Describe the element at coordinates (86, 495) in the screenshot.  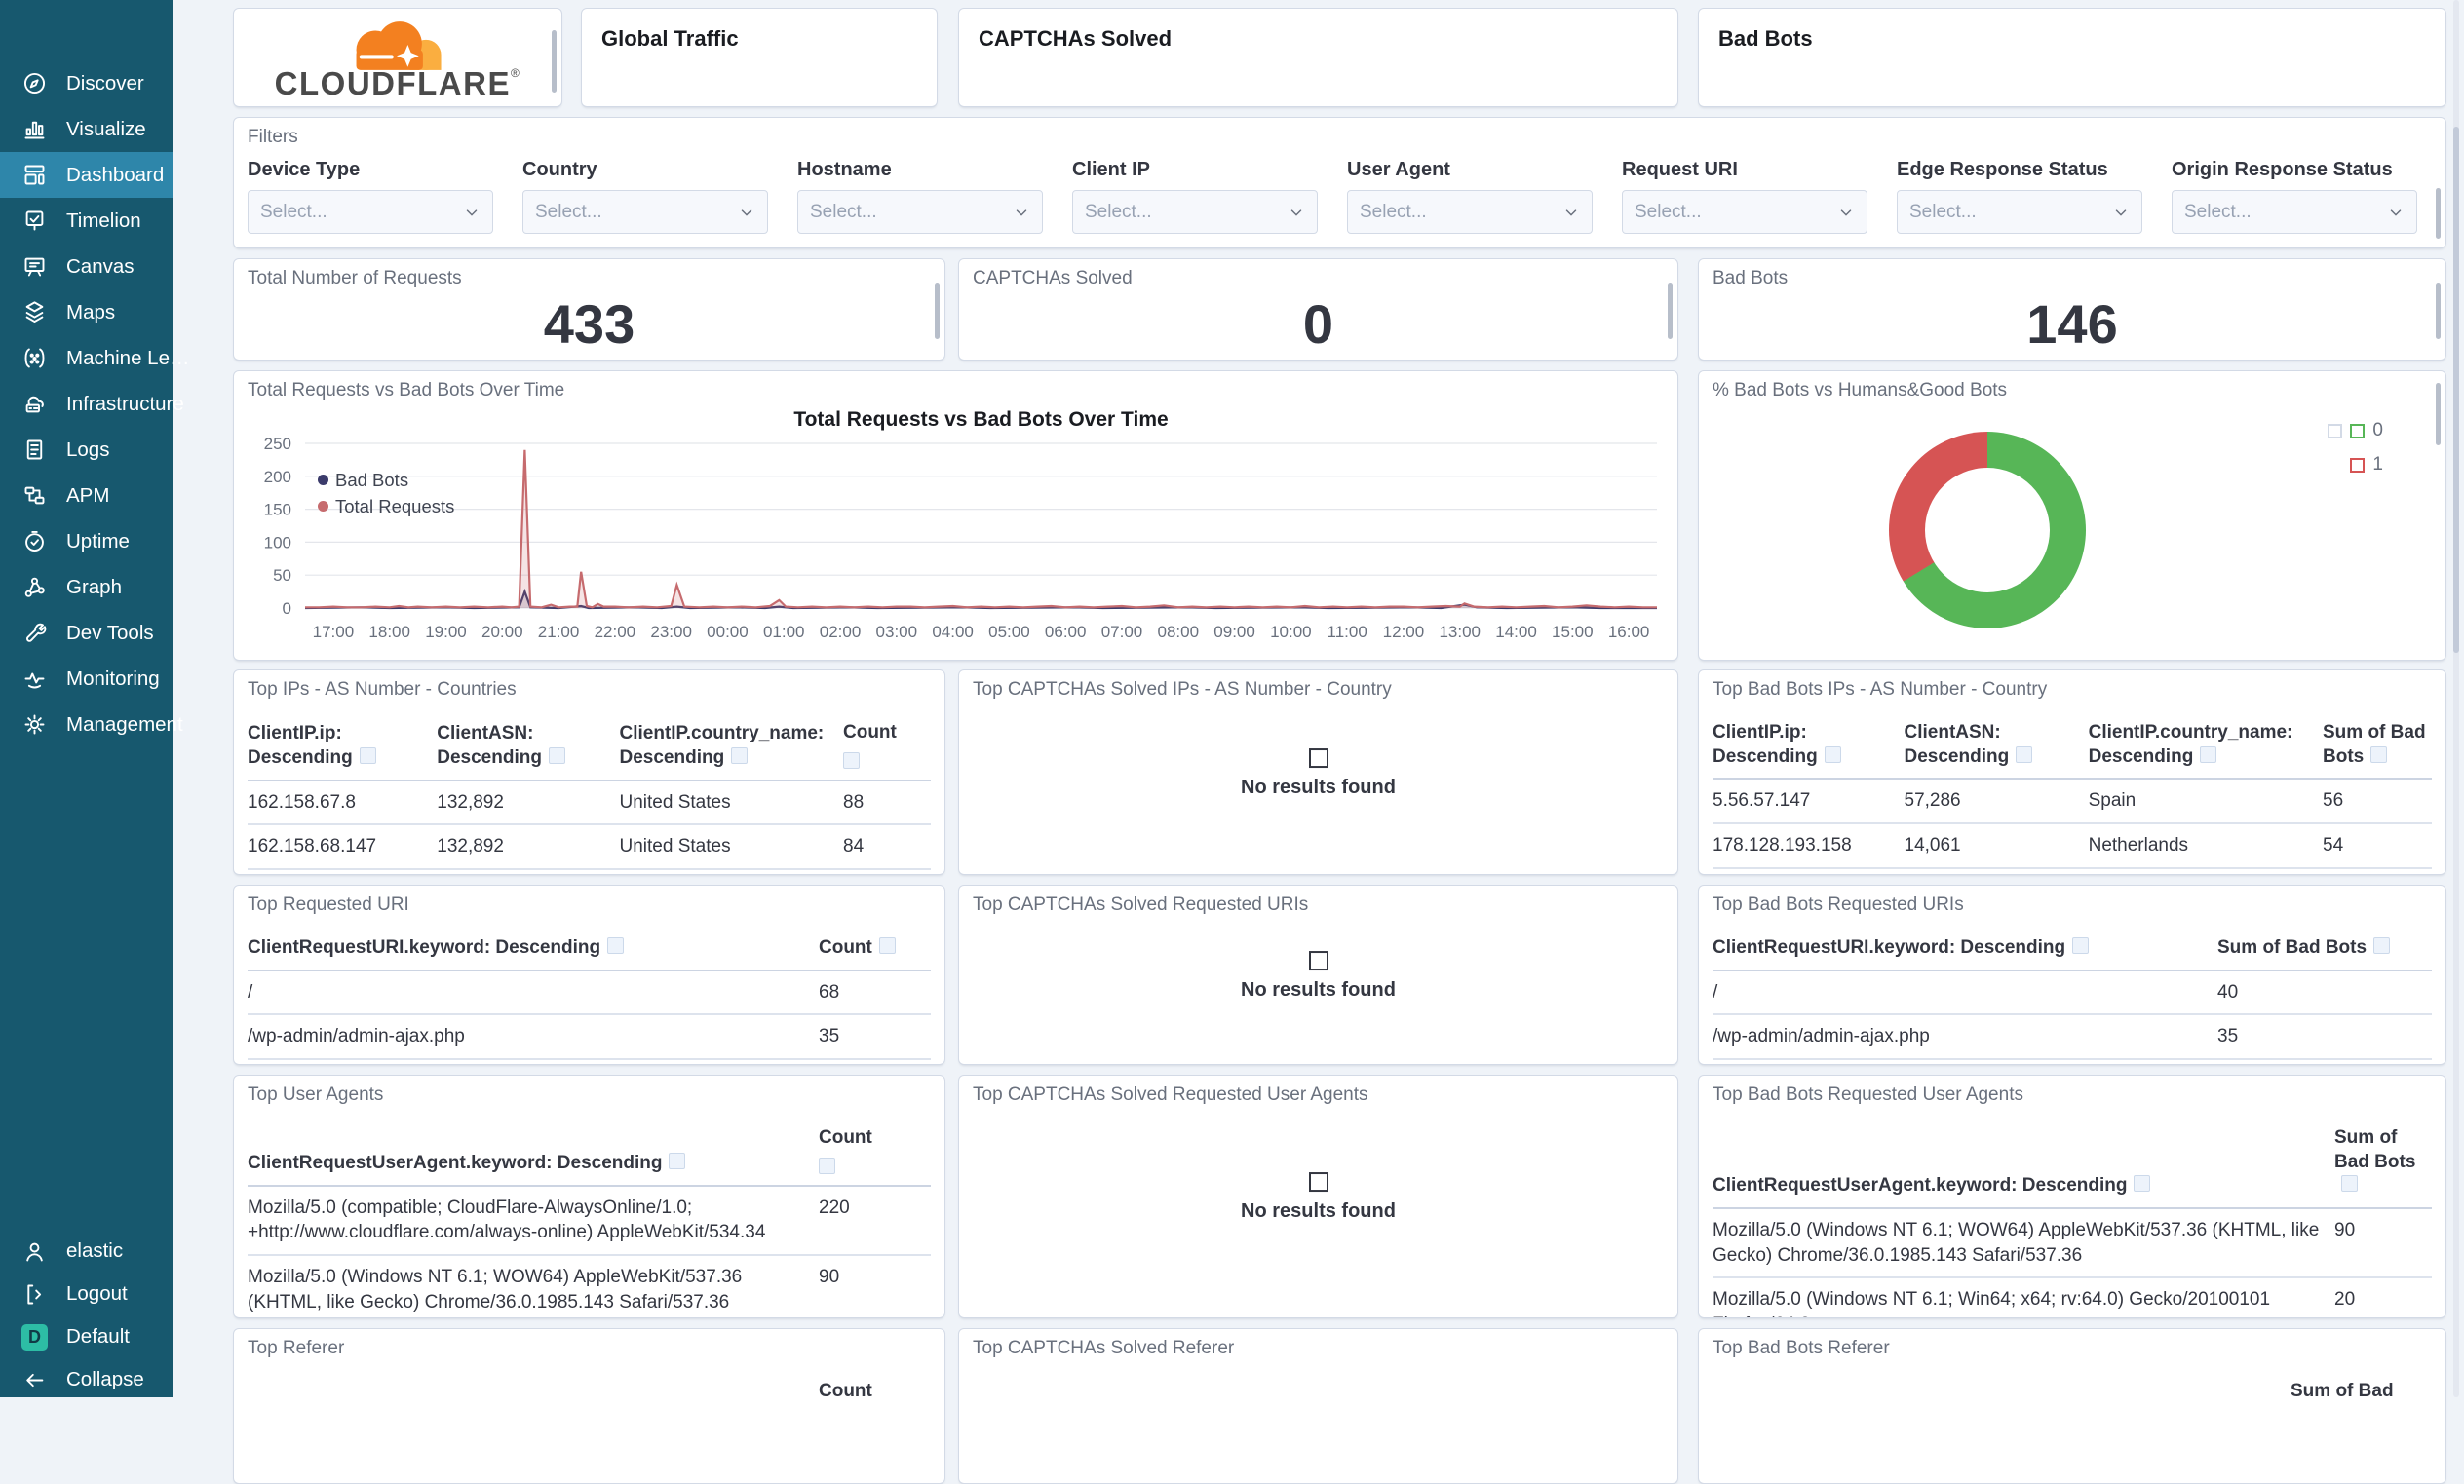
I see `sidebar-item-apm: APM` at that location.